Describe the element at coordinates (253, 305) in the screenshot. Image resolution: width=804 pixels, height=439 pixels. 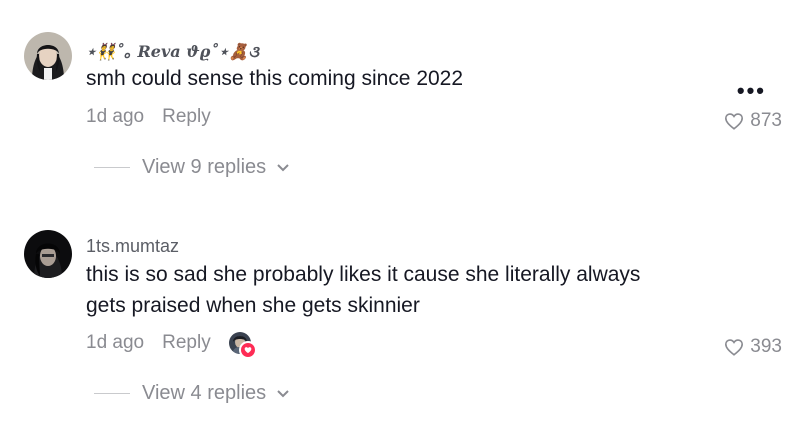
I see `comment-text-line: gets praised when she gets skinnier` at that location.